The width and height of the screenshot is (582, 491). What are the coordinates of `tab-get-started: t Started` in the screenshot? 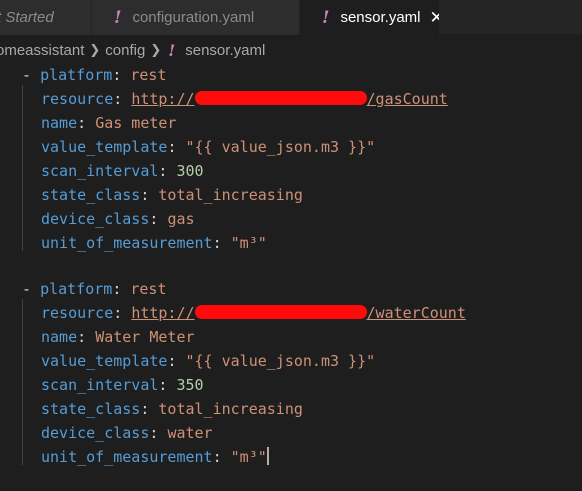 It's located at (46, 17).